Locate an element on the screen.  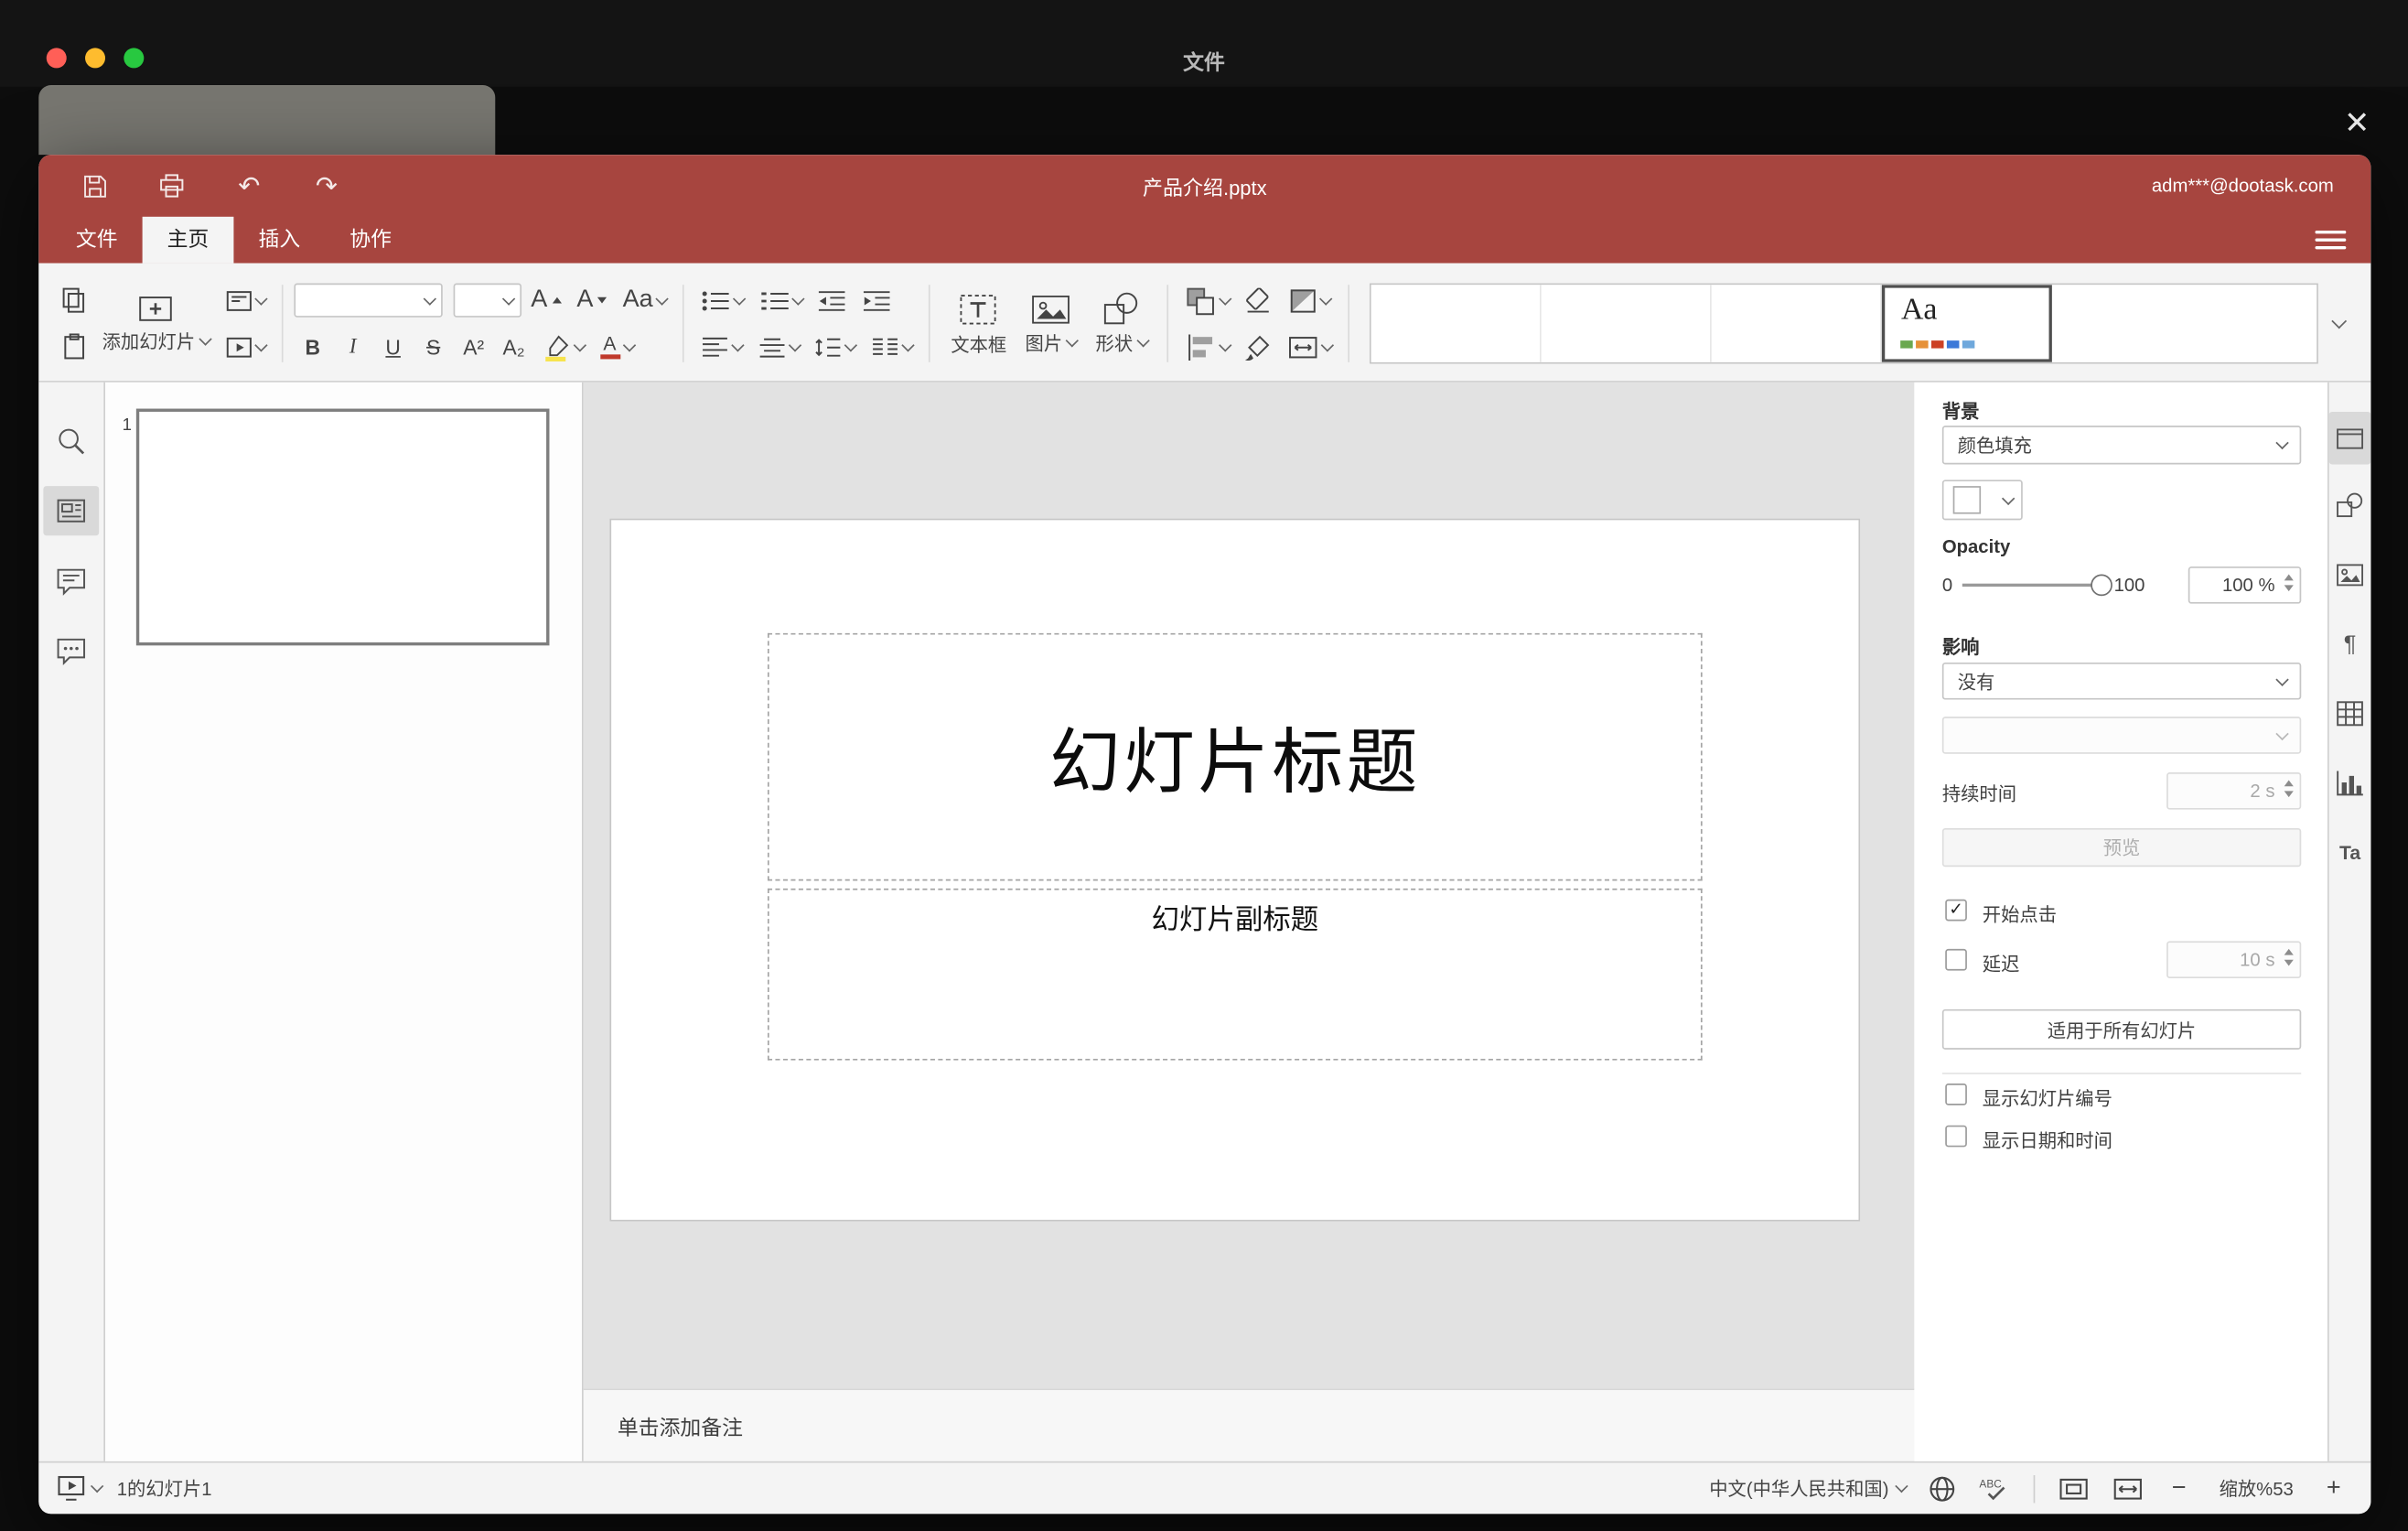
paragraph-settings-button: ¶ is located at coordinates (2350, 644).